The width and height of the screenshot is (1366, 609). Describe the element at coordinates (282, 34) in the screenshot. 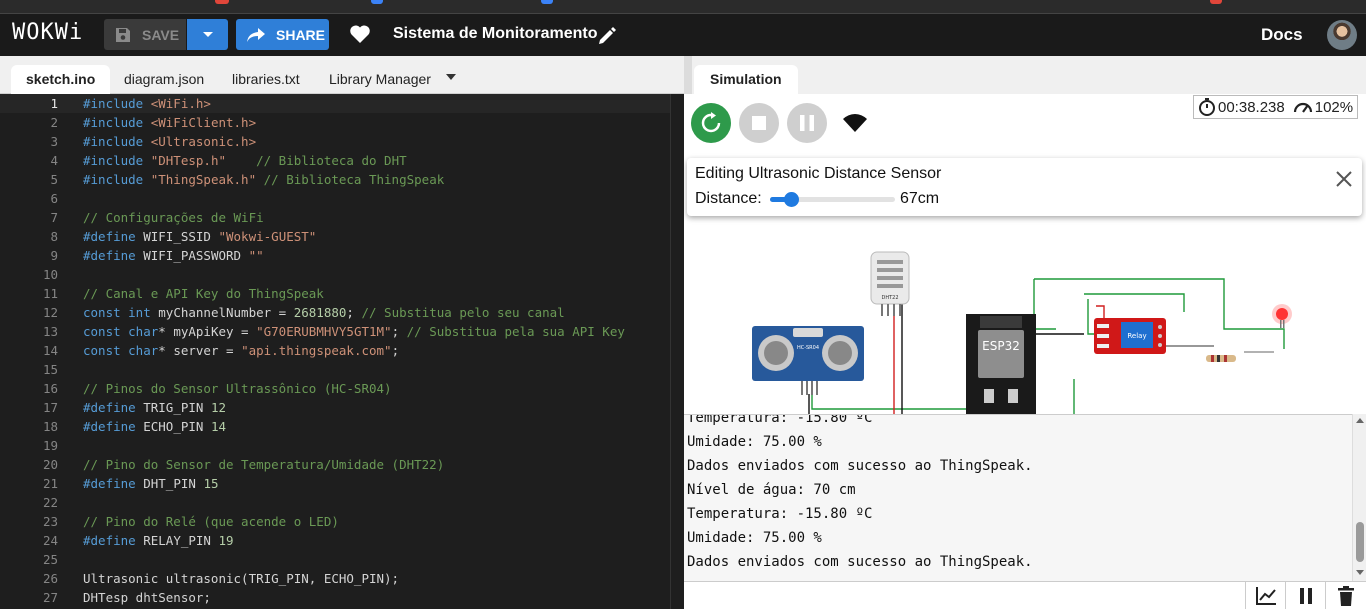

I see `share-button: SHARE` at that location.